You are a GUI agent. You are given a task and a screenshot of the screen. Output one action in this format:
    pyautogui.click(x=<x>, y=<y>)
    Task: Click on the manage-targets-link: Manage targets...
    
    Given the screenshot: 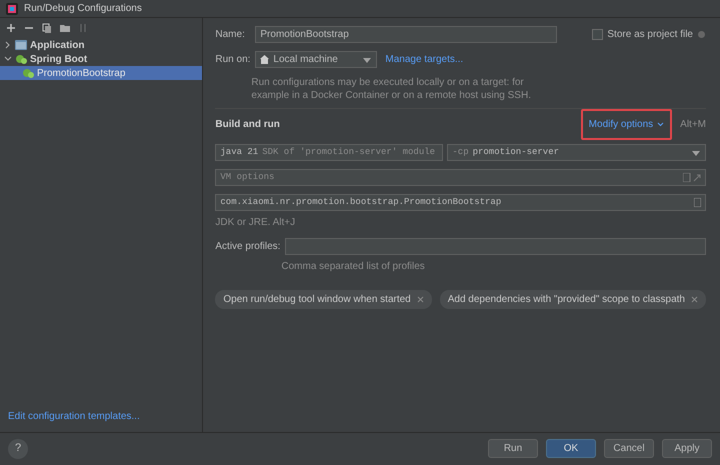 What is the action you would take?
    pyautogui.click(x=424, y=59)
    